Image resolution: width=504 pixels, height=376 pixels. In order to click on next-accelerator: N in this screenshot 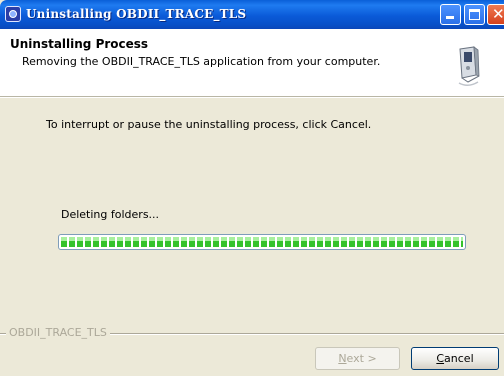, I will do `click(342, 358)`.